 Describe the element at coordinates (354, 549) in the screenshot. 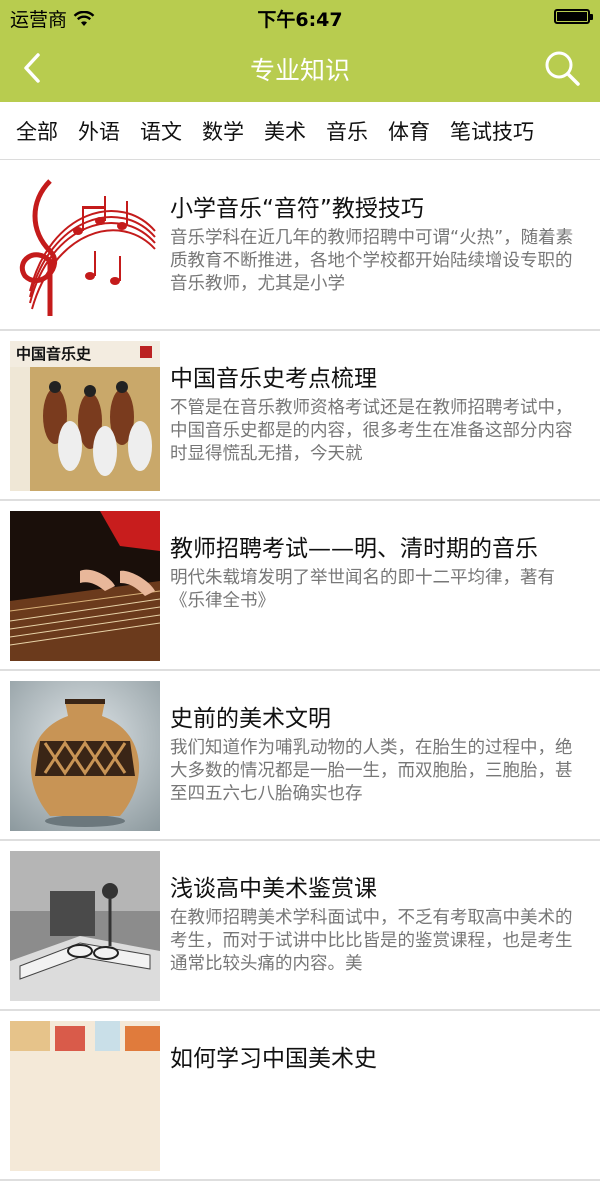

I see `article-title: 教师招聘考试——明、清时期的音乐` at that location.